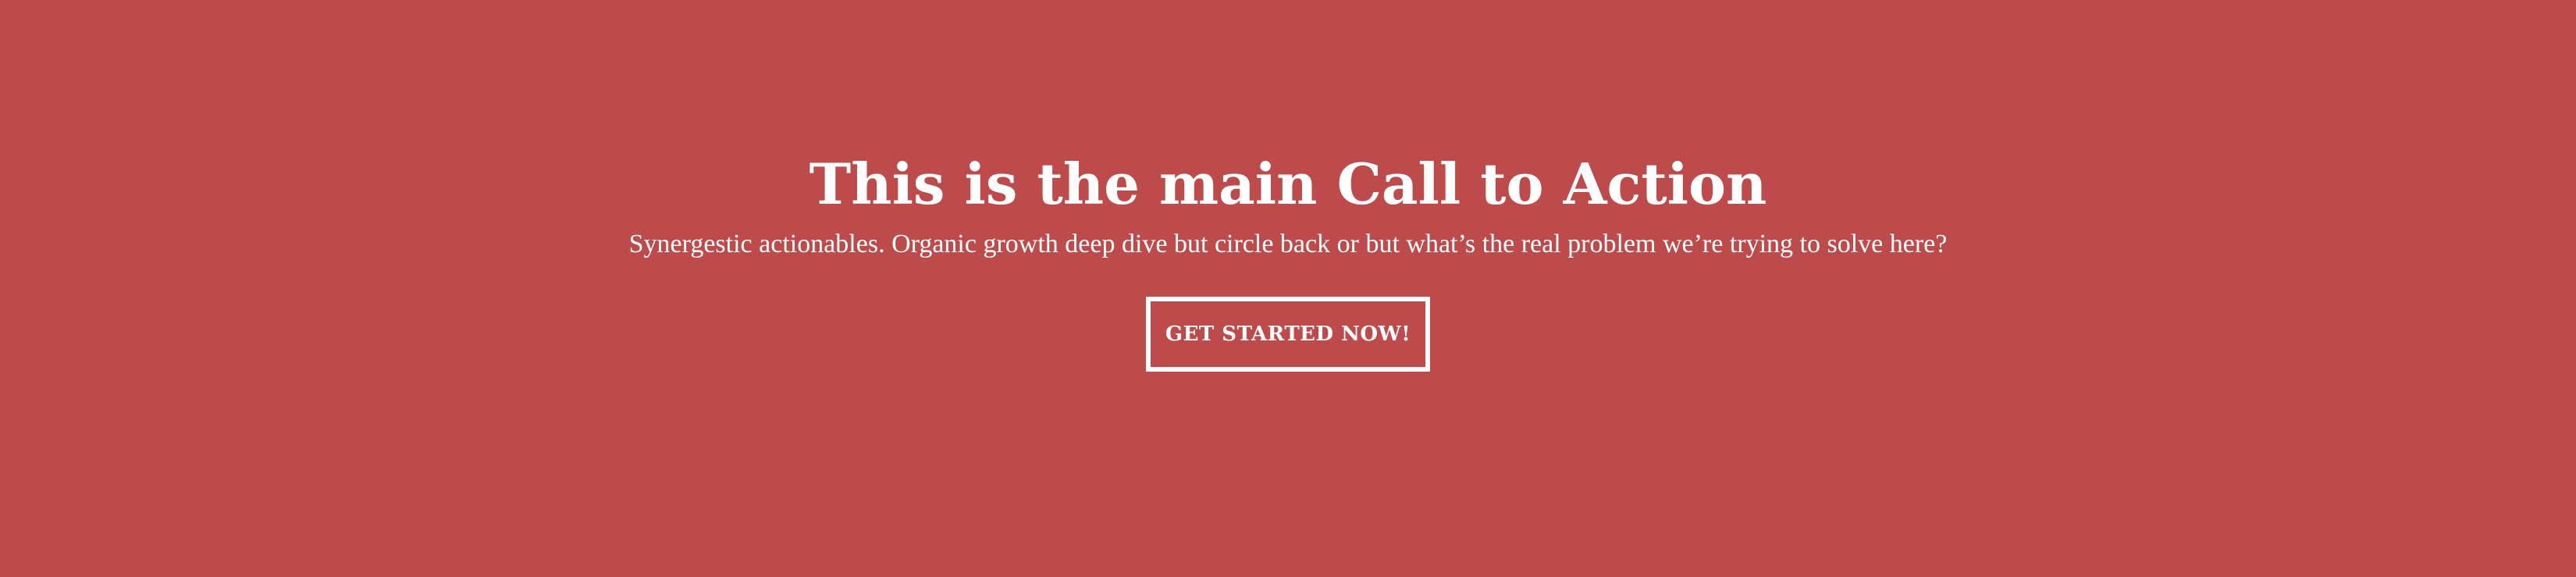 Image resolution: width=2576 pixels, height=577 pixels. I want to click on cta-title: This is the main Call to Action, so click(1288, 184).